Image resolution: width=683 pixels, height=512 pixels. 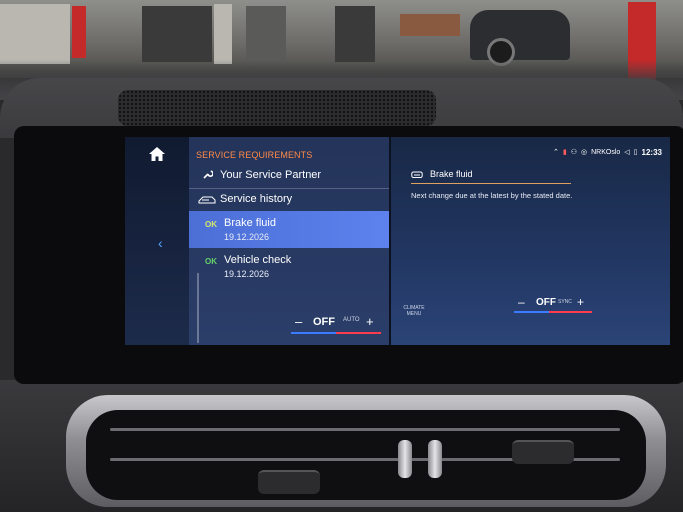 I want to click on climate-mode: AUTO, so click(x=351, y=320).